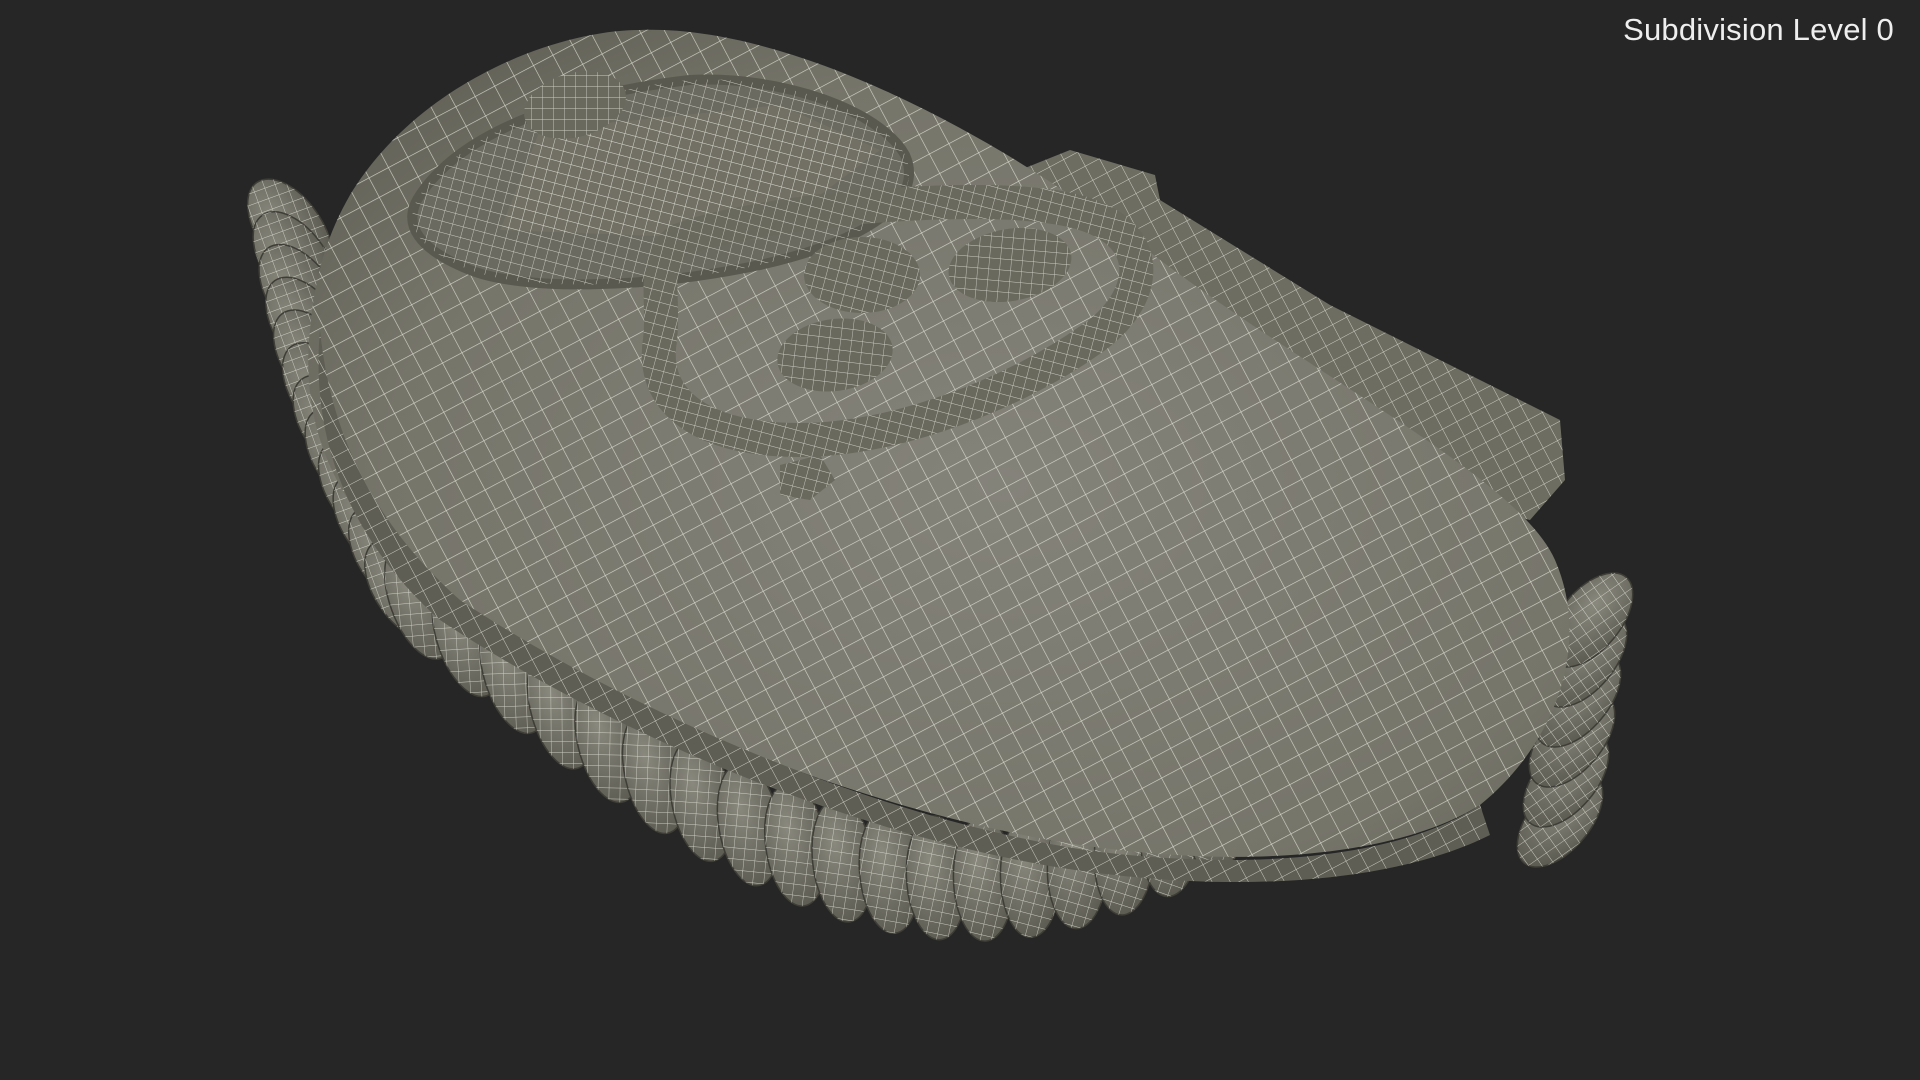 The image size is (1920, 1080). Describe the element at coordinates (1758, 29) in the screenshot. I see `subdivision-level-label: Subdivision Level 0` at that location.